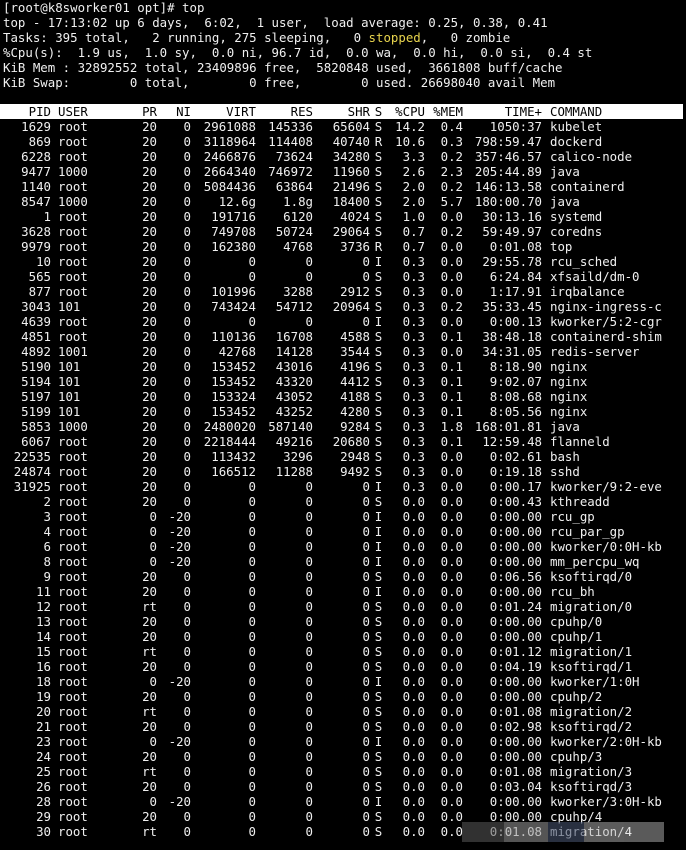 This screenshot has height=850, width=686. Describe the element at coordinates (591, 651) in the screenshot. I see `cell-command: migration/1` at that location.